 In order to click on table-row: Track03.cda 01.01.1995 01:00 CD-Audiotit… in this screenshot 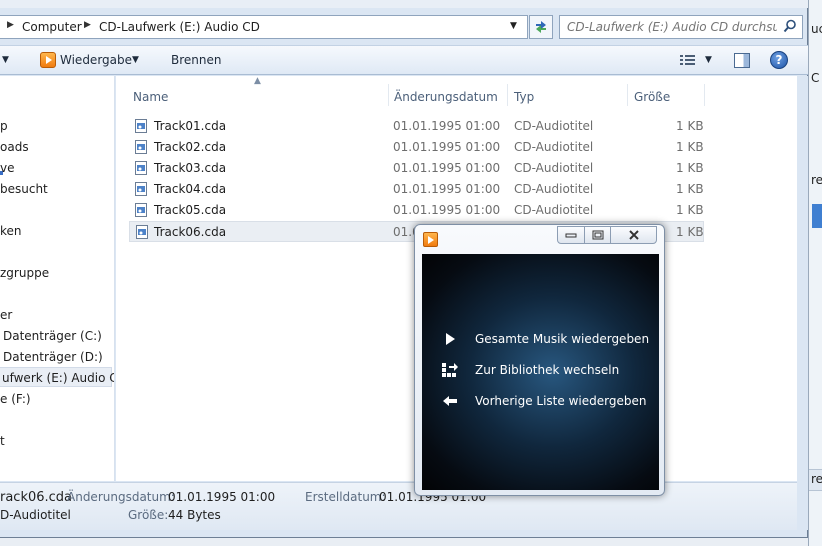, I will do `click(416, 168)`.